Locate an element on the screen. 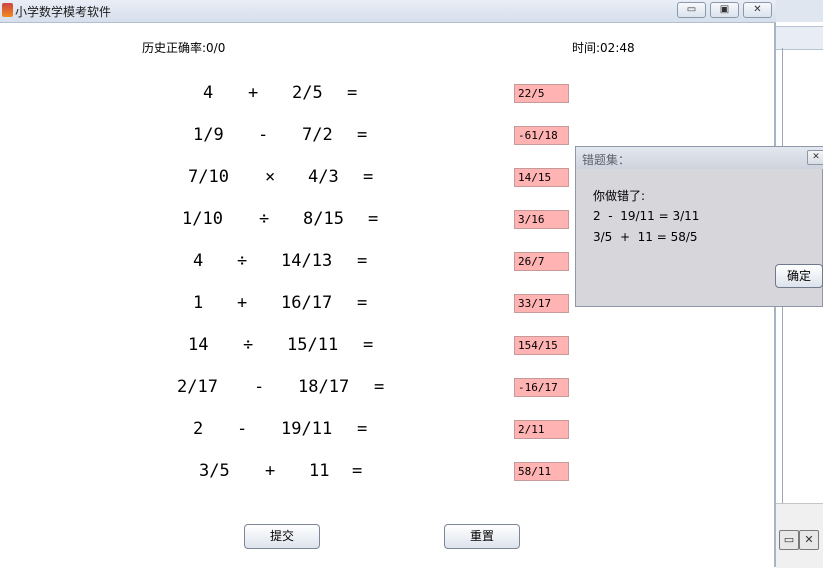  operand-a: 14 is located at coordinates (198, 345).